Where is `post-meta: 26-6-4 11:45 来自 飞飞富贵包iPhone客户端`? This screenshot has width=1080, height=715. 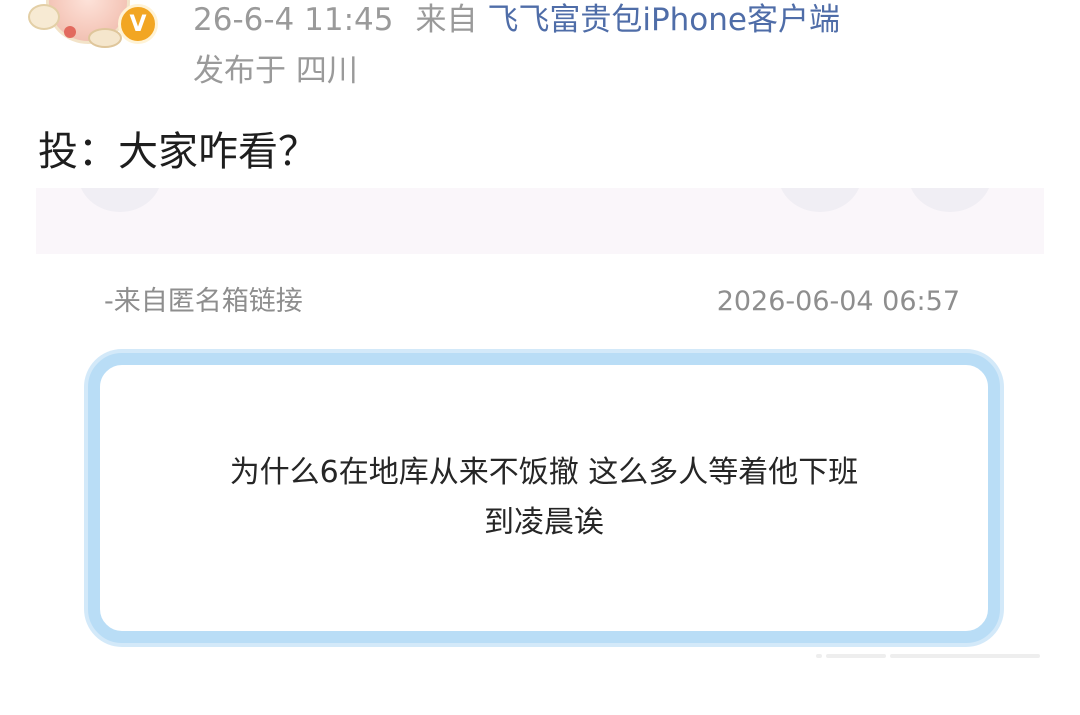 post-meta: 26-6-4 11:45 来自 飞飞富贵包iPhone客户端 is located at coordinates (516, 20).